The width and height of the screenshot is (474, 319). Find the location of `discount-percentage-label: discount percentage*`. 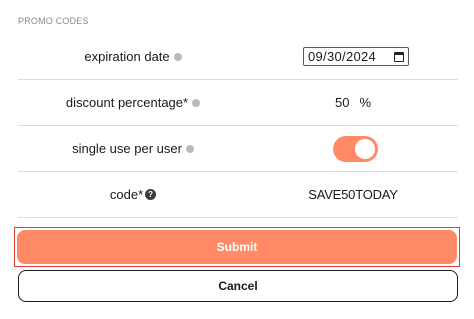

discount-percentage-label: discount percentage* is located at coordinates (127, 102).